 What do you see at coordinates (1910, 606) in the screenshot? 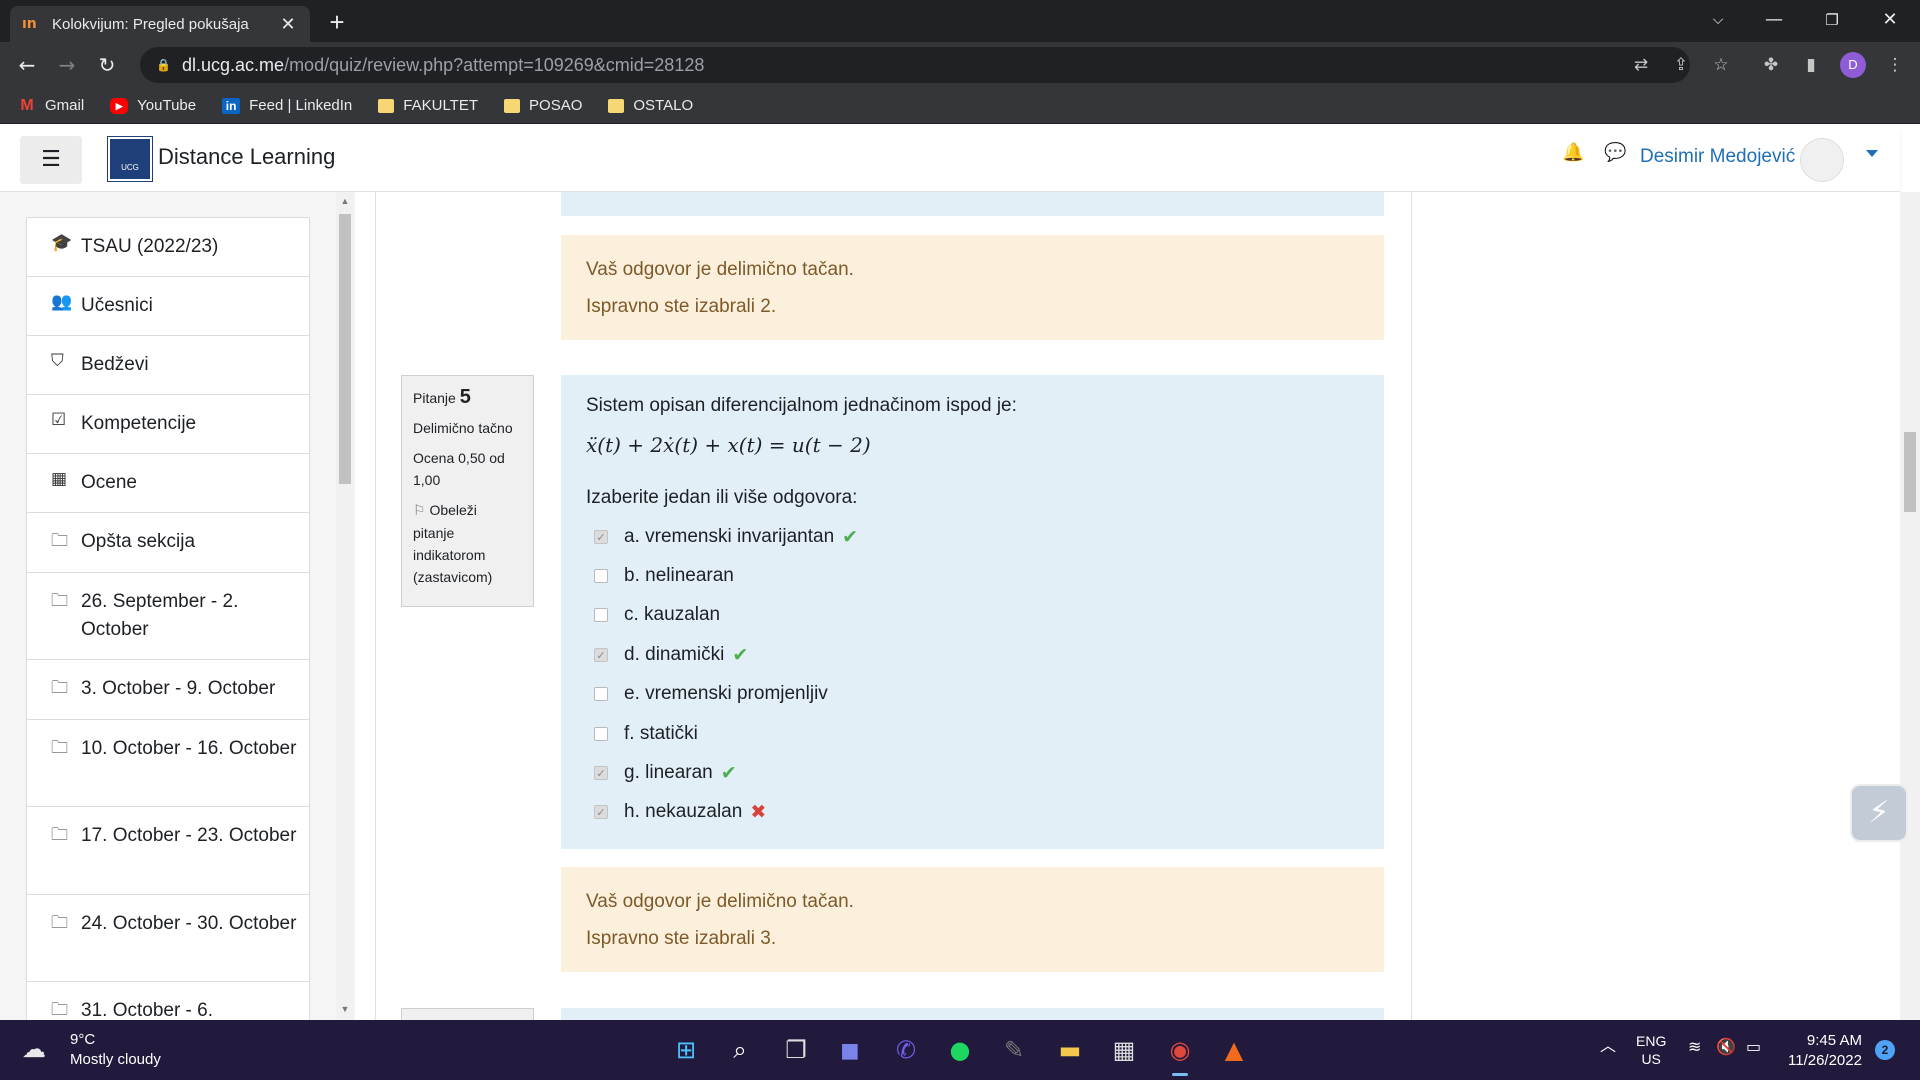
I see `page-scrollbar` at bounding box center [1910, 606].